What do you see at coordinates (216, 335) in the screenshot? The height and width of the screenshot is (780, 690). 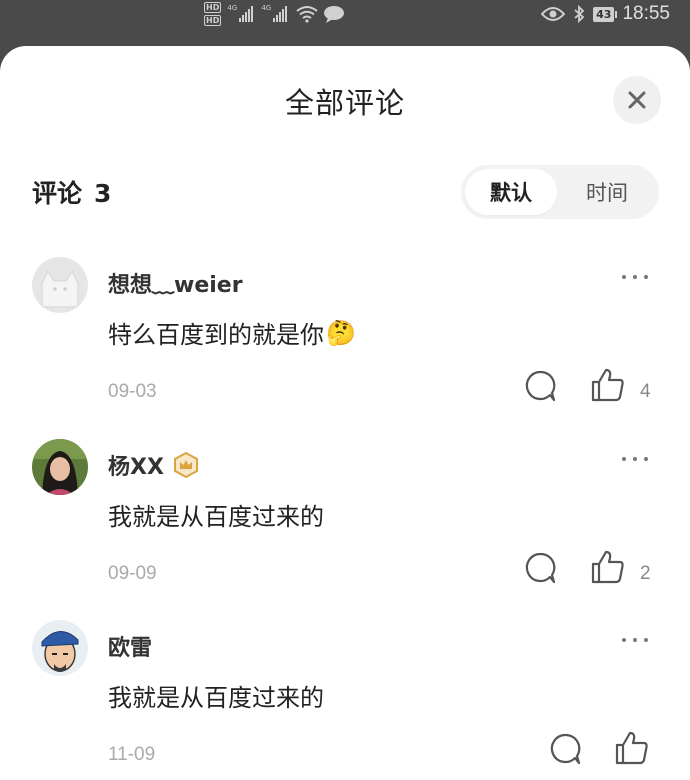 I see `comment-body: 特么百度到的就是你` at bounding box center [216, 335].